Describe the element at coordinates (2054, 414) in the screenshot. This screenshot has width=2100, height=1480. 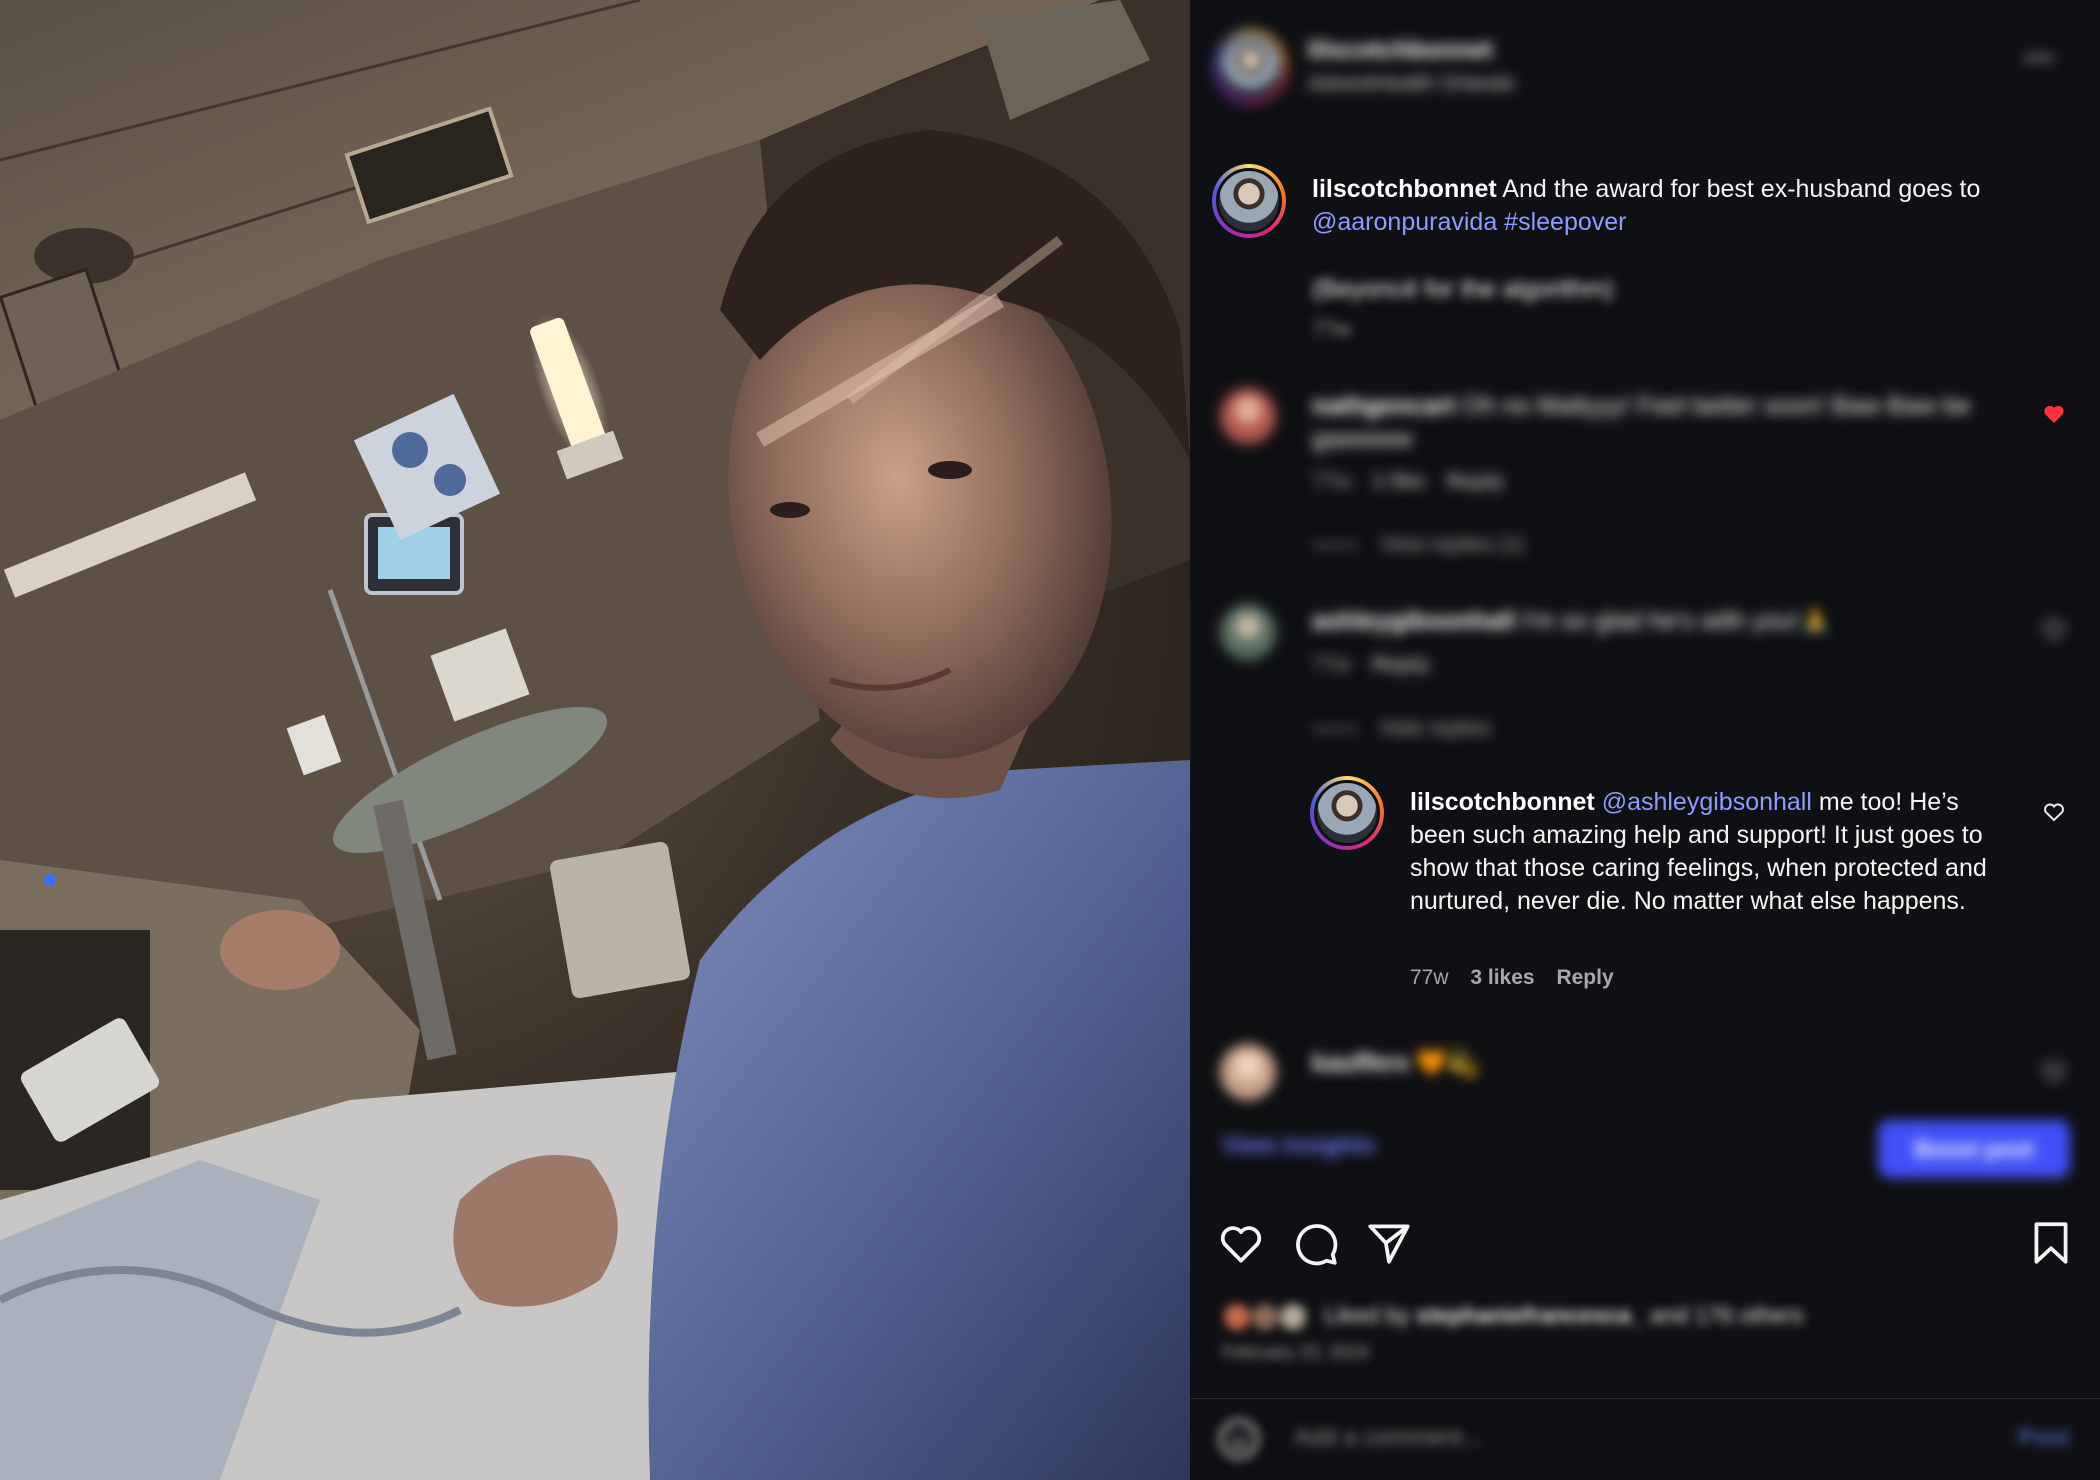
I see `liked-heart-icon` at that location.